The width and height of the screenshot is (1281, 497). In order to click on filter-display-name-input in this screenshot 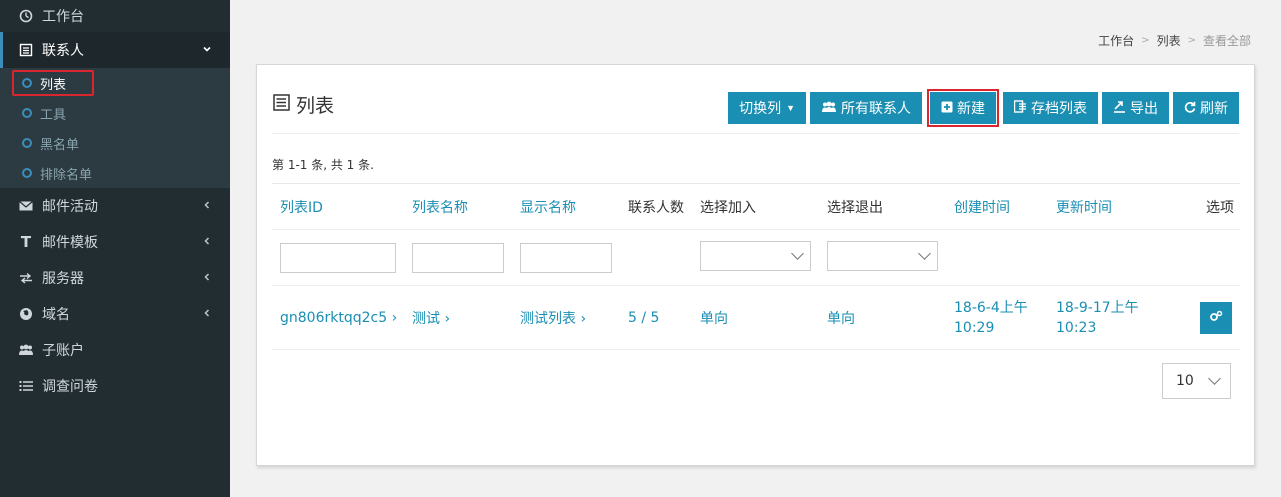, I will do `click(566, 257)`.